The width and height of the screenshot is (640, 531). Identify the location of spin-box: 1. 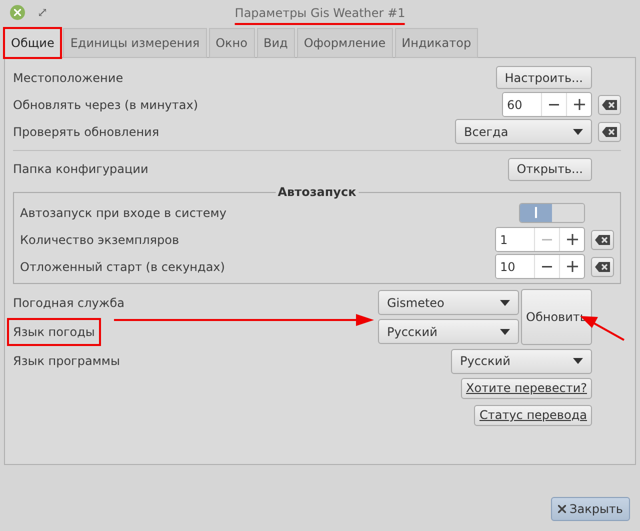
(540, 239).